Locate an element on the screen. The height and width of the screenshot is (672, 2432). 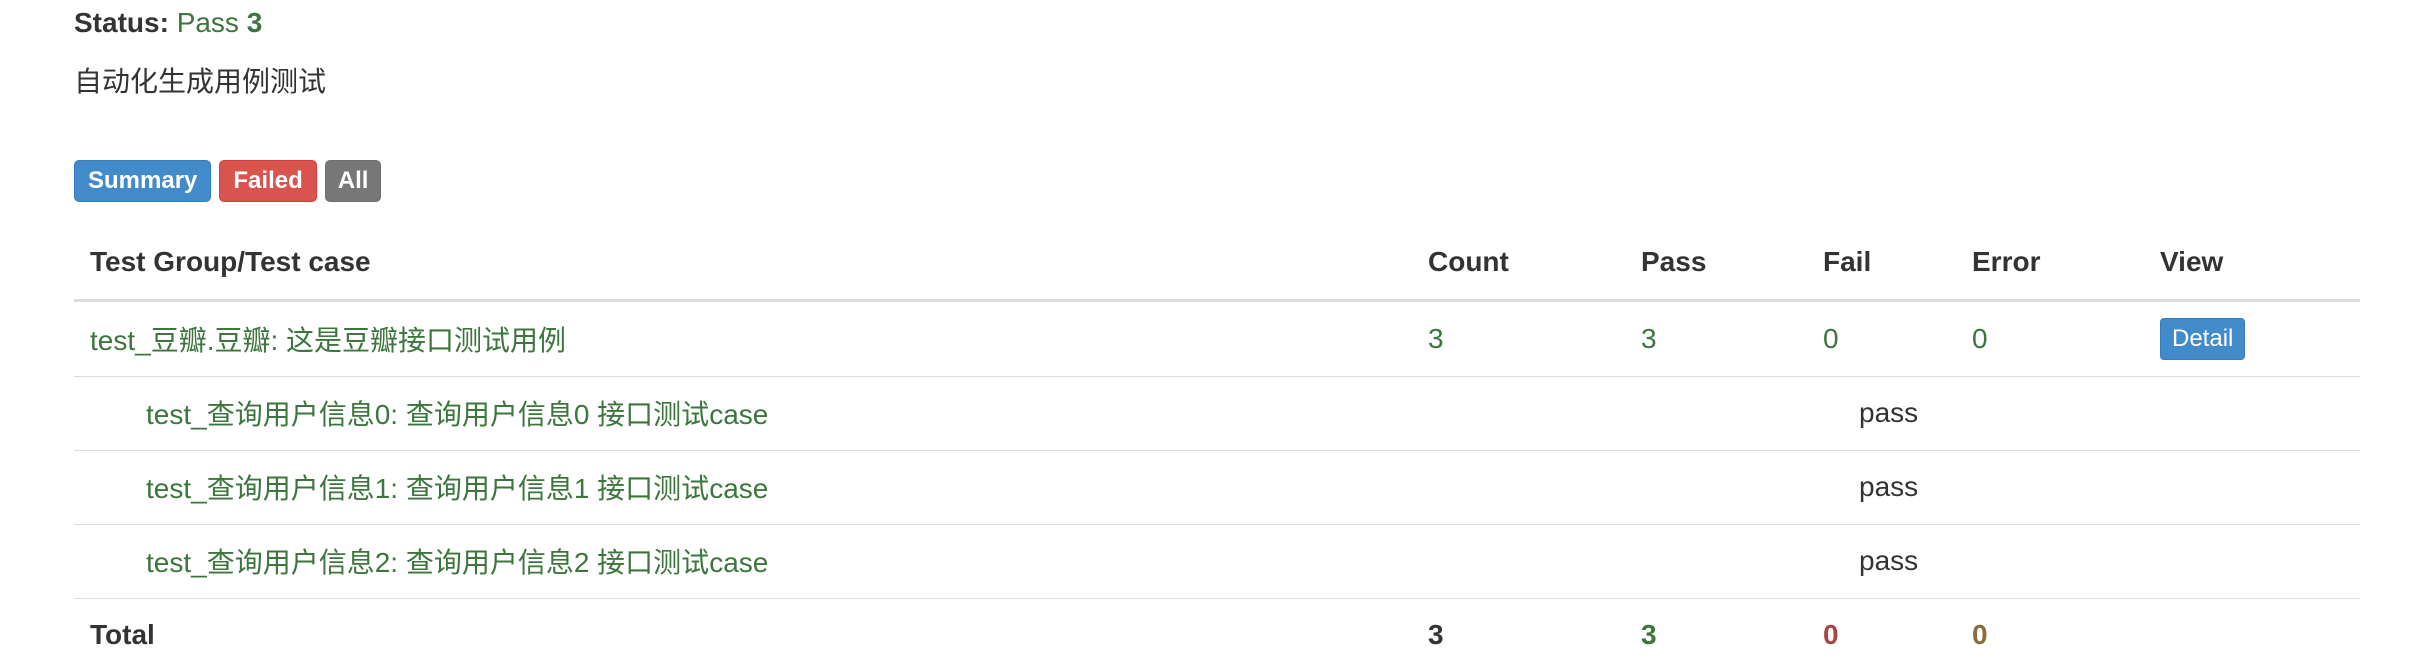
status-count: 3 is located at coordinates (254, 22).